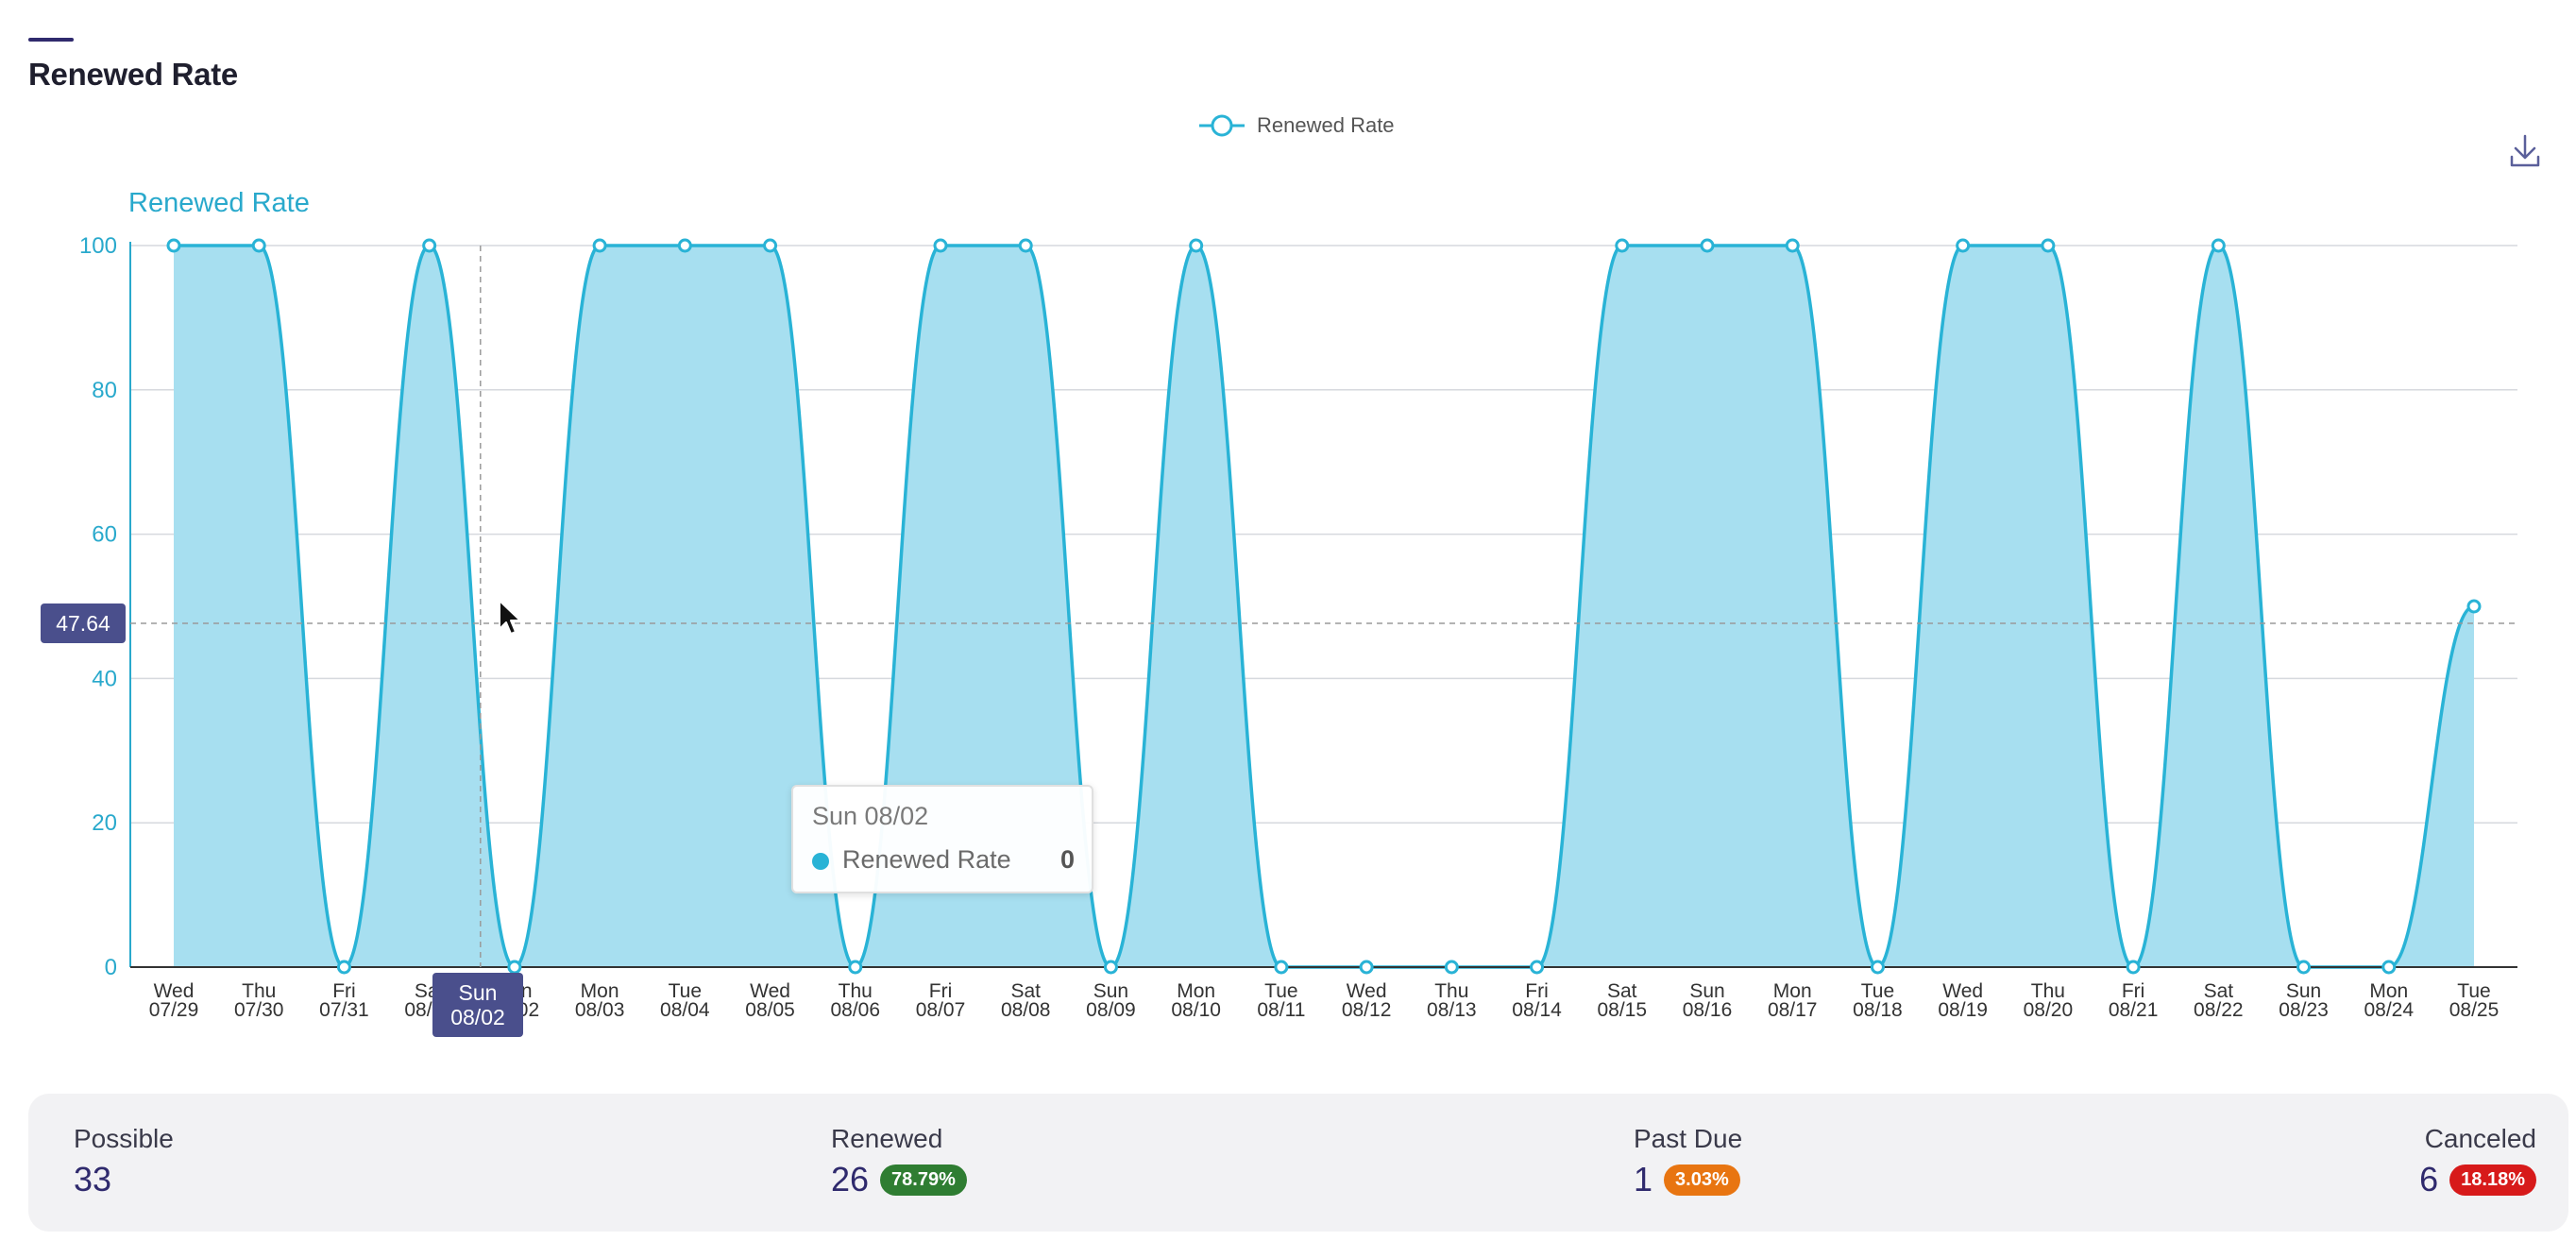 This screenshot has height=1258, width=2576. I want to click on stat-renewed-badge: 78.79%, so click(923, 1180).